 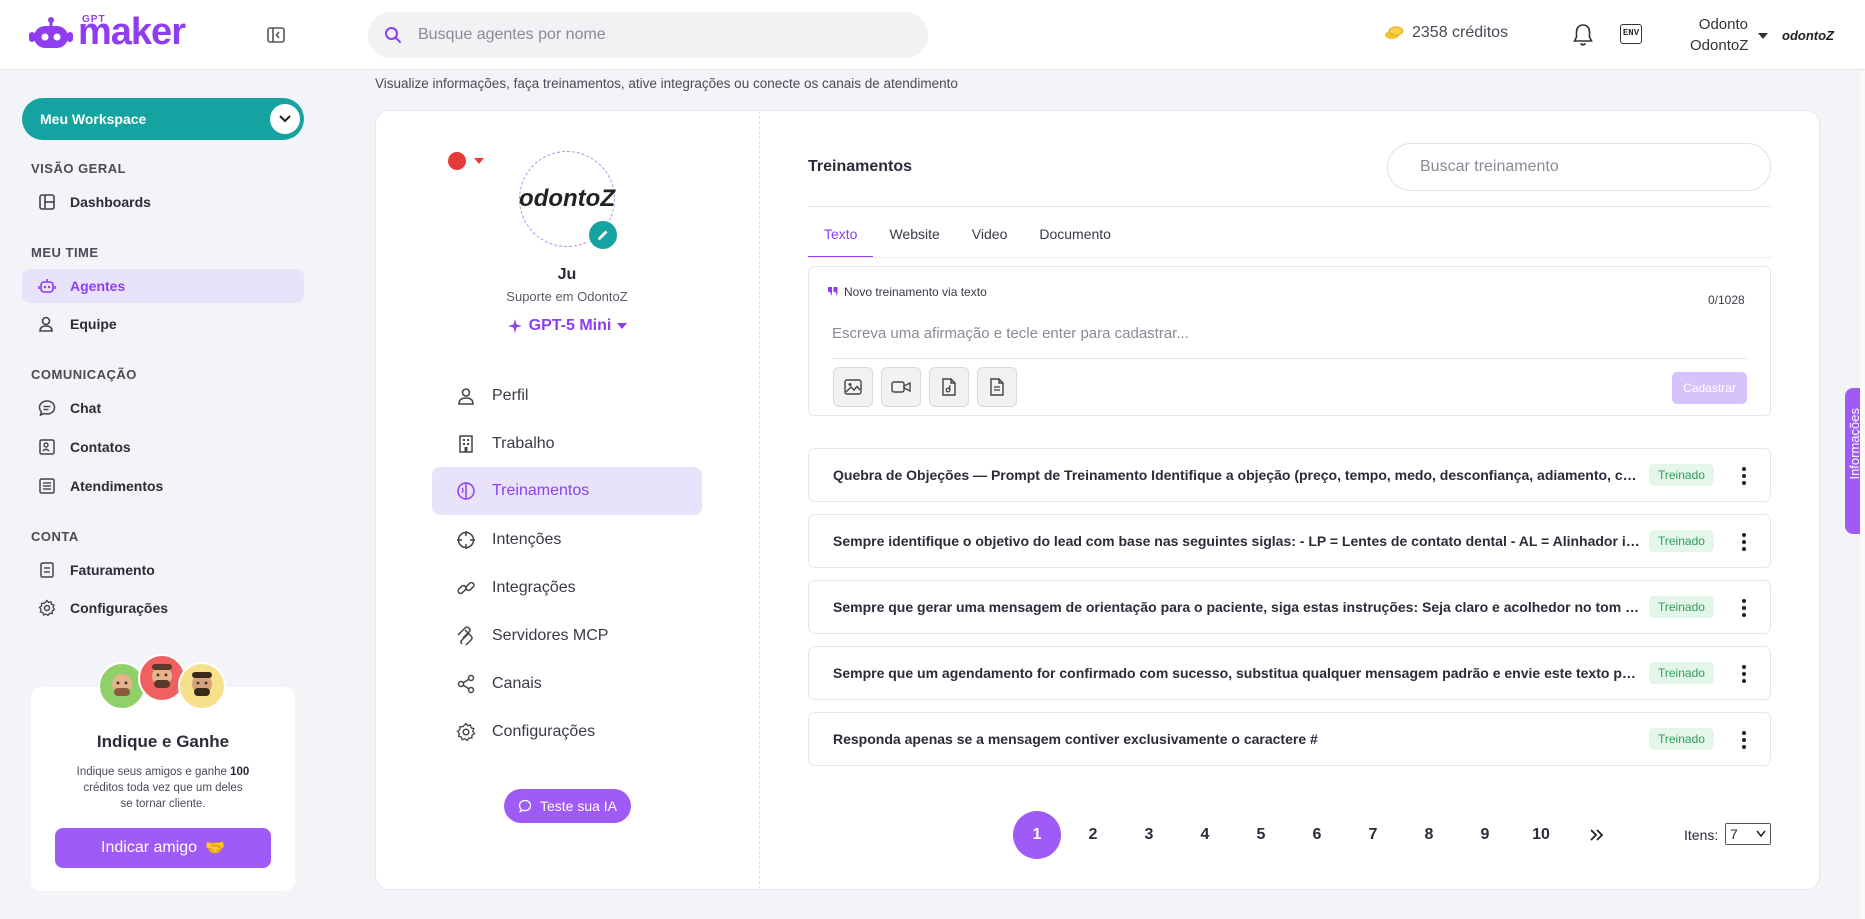 What do you see at coordinates (1719, 35) in the screenshot?
I see `user-menu: Odonto OdontoZ` at bounding box center [1719, 35].